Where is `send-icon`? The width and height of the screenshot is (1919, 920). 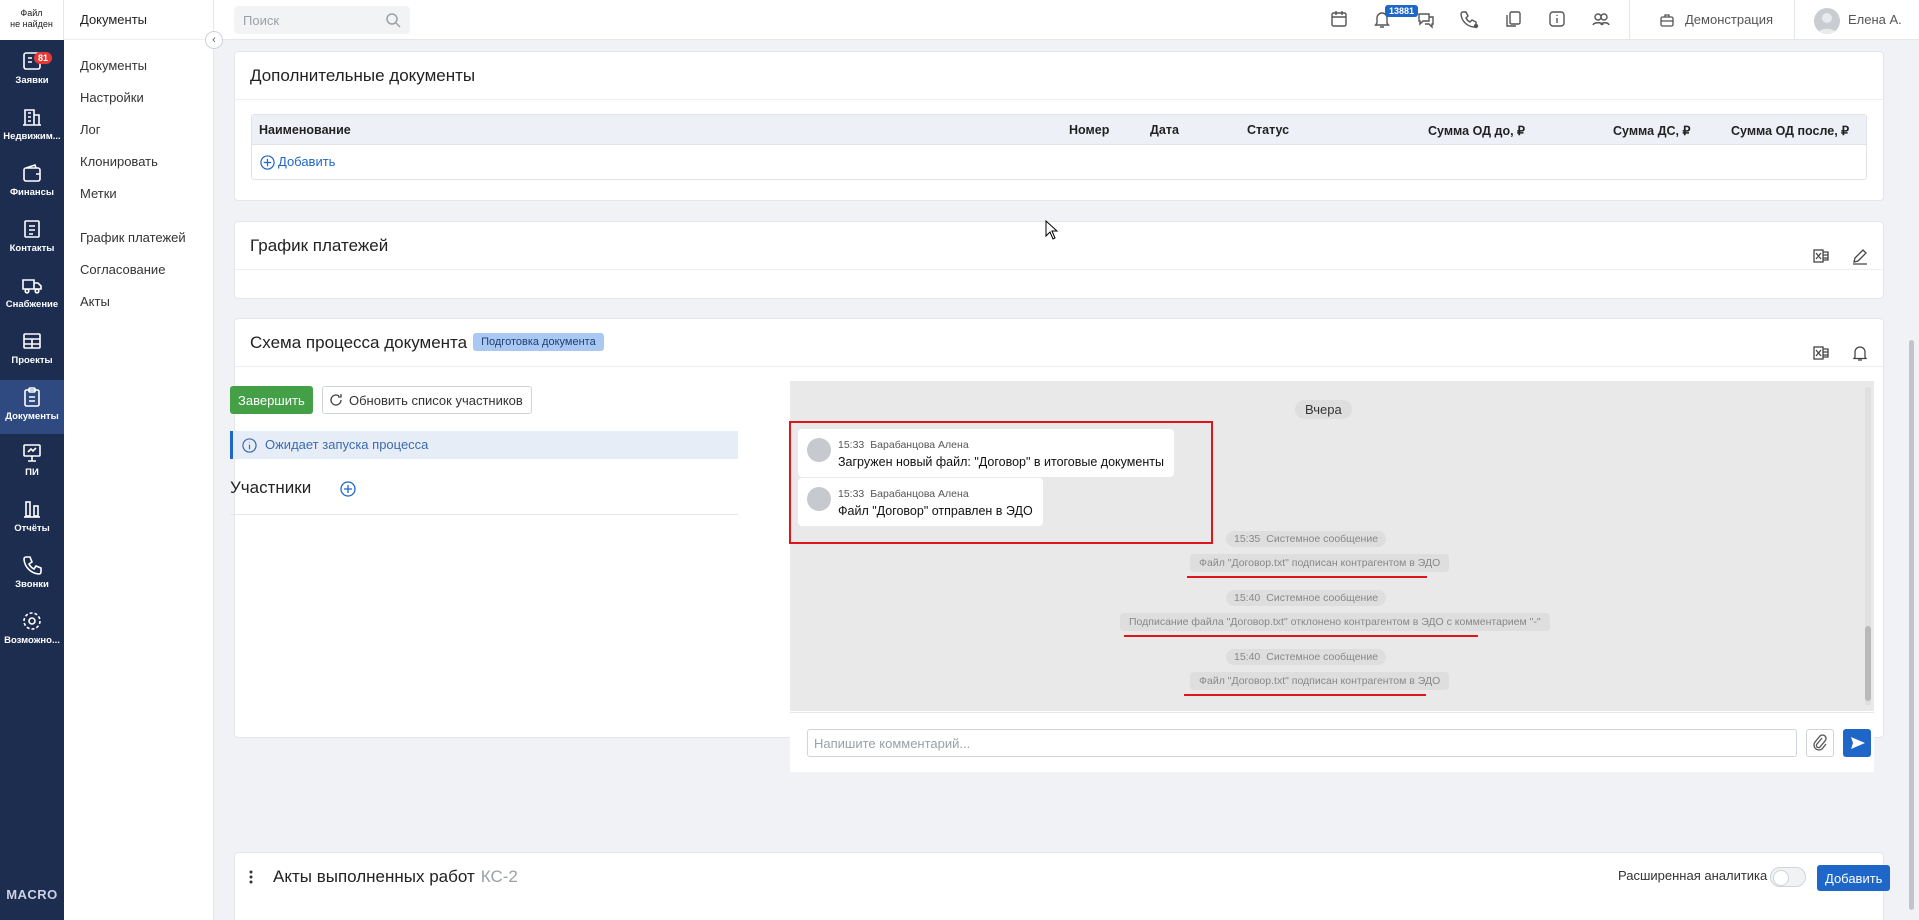 send-icon is located at coordinates (1858, 743).